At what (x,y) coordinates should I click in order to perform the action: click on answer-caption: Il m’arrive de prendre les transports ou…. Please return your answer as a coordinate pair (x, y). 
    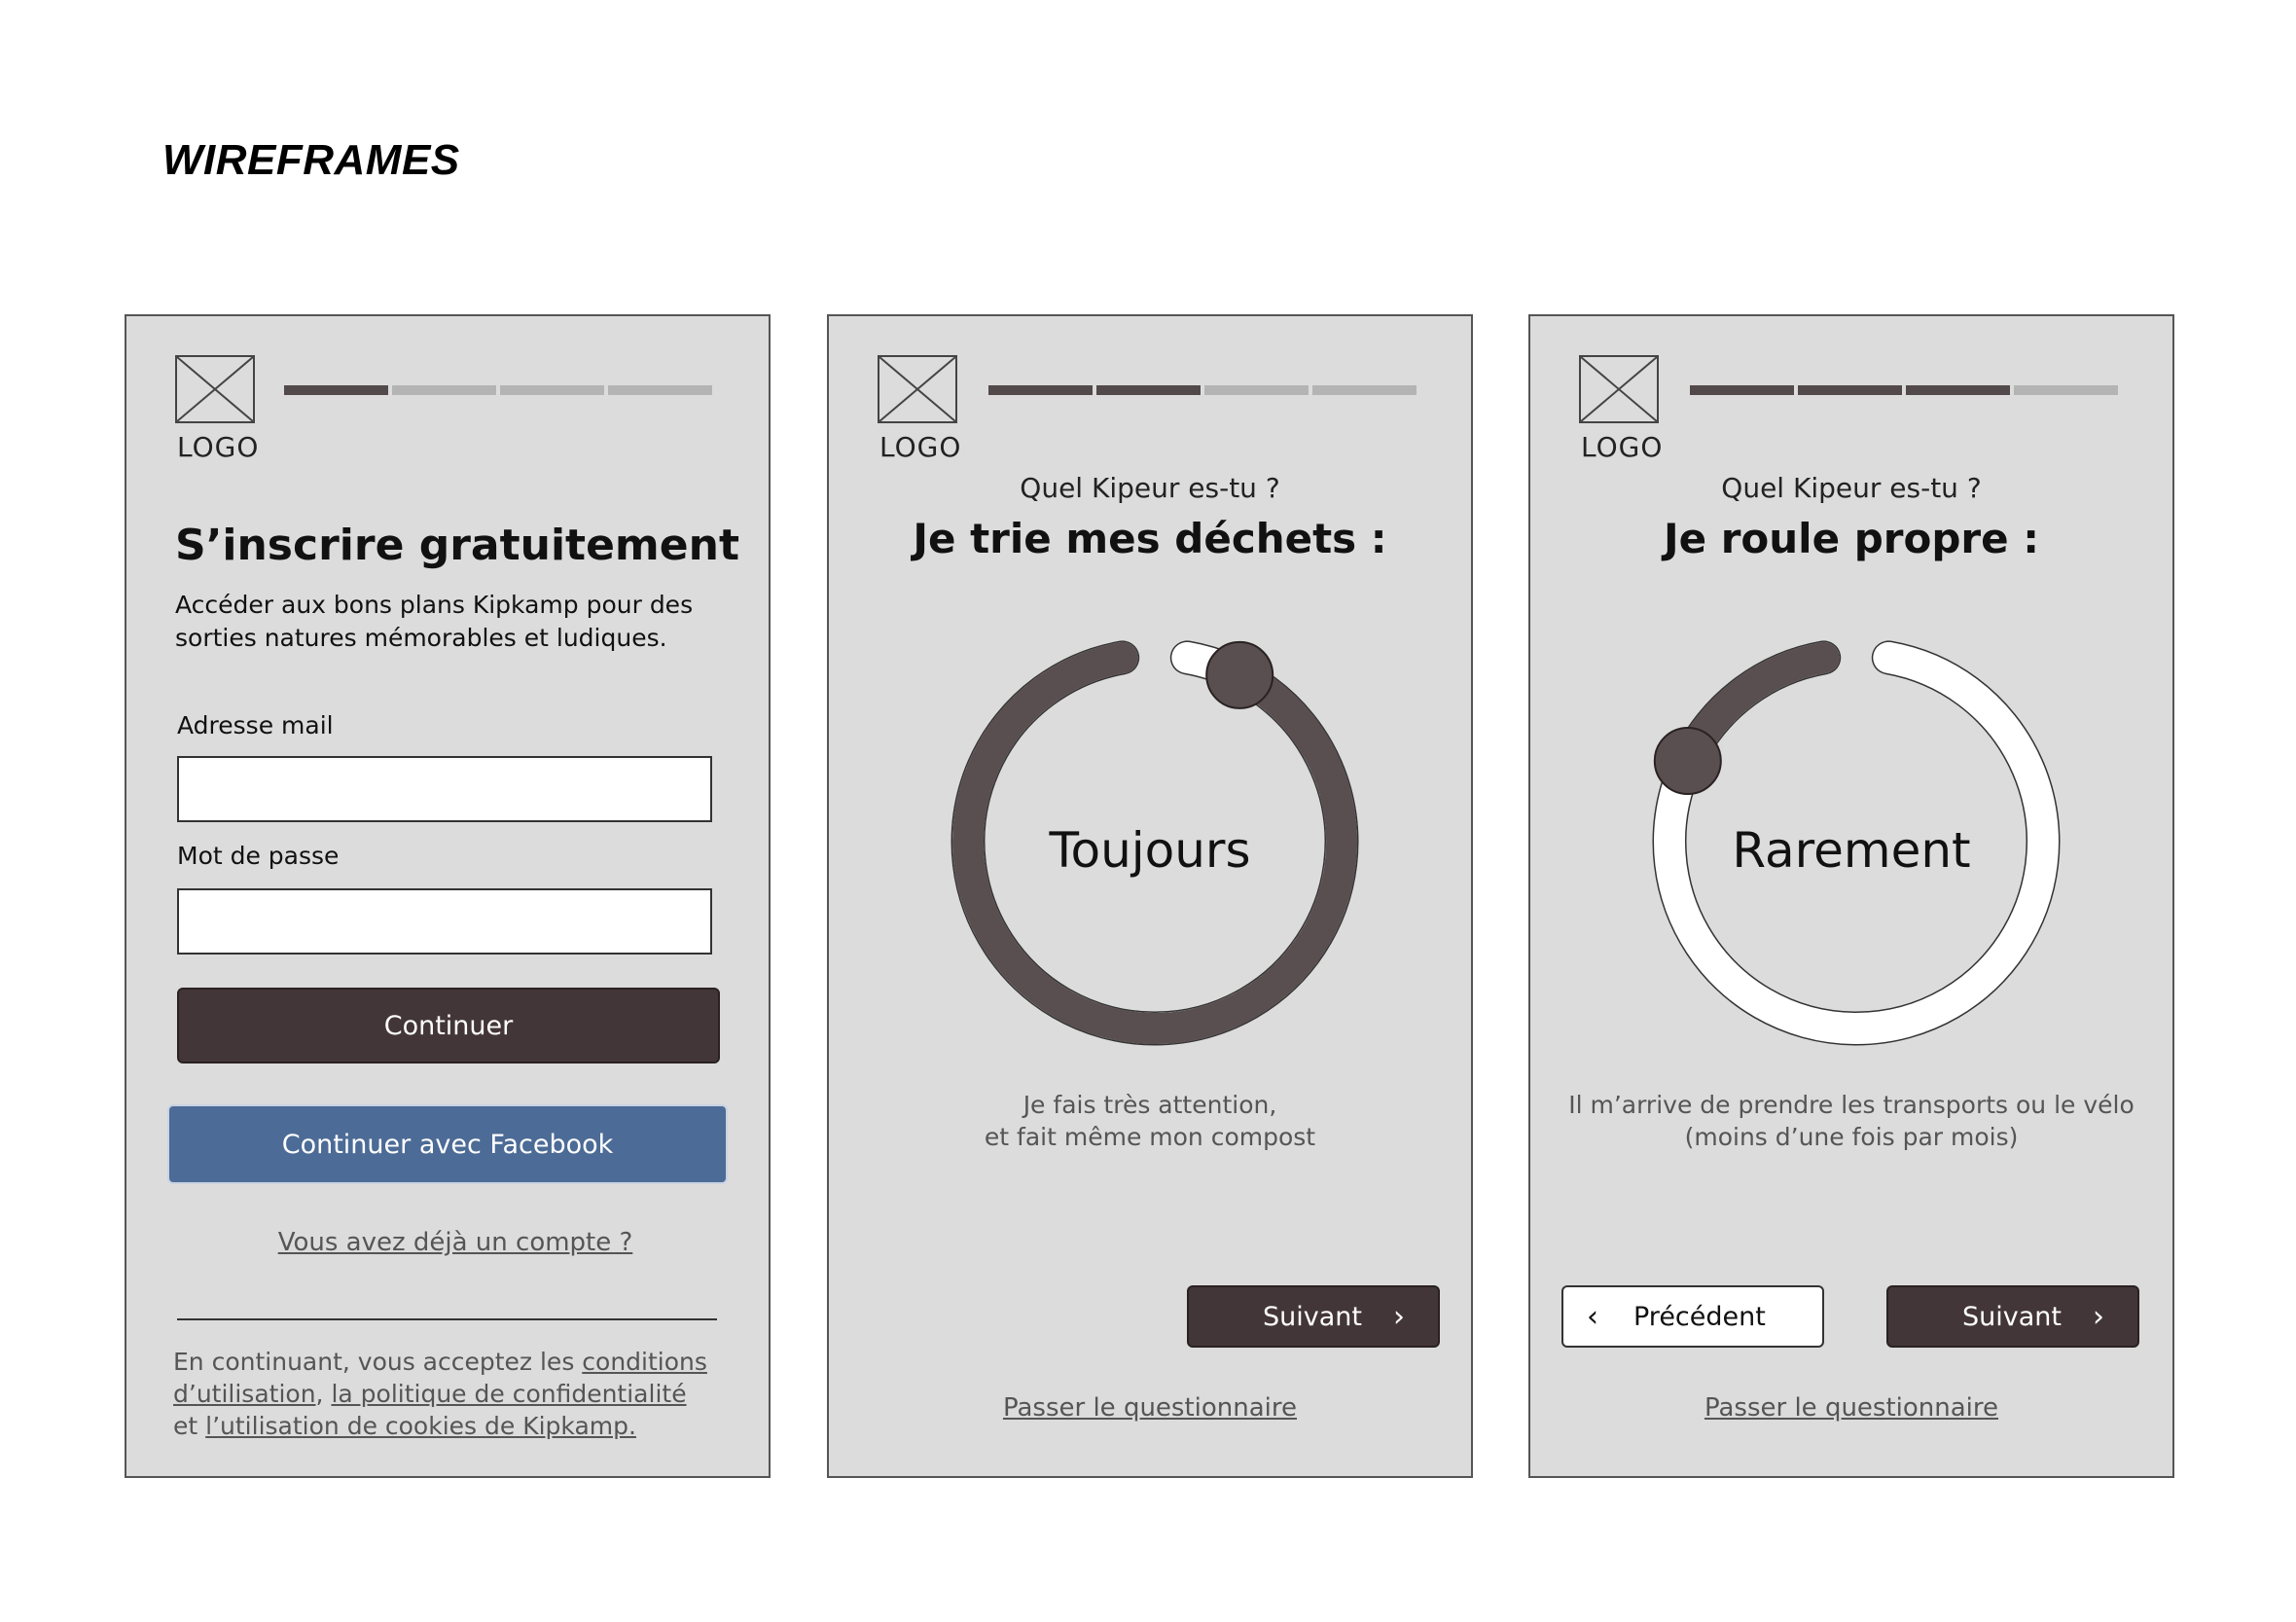
    Looking at the image, I should click on (1851, 1121).